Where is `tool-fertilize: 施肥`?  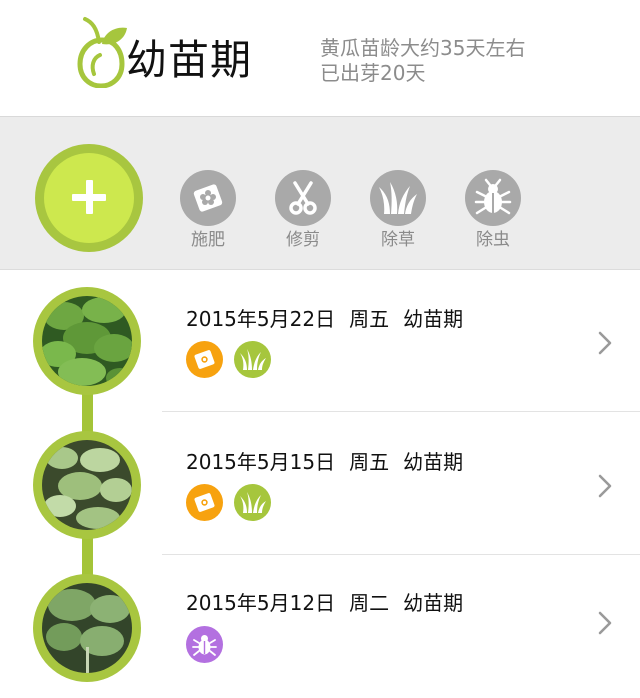
tool-fertilize: 施肥 is located at coordinates (208, 210).